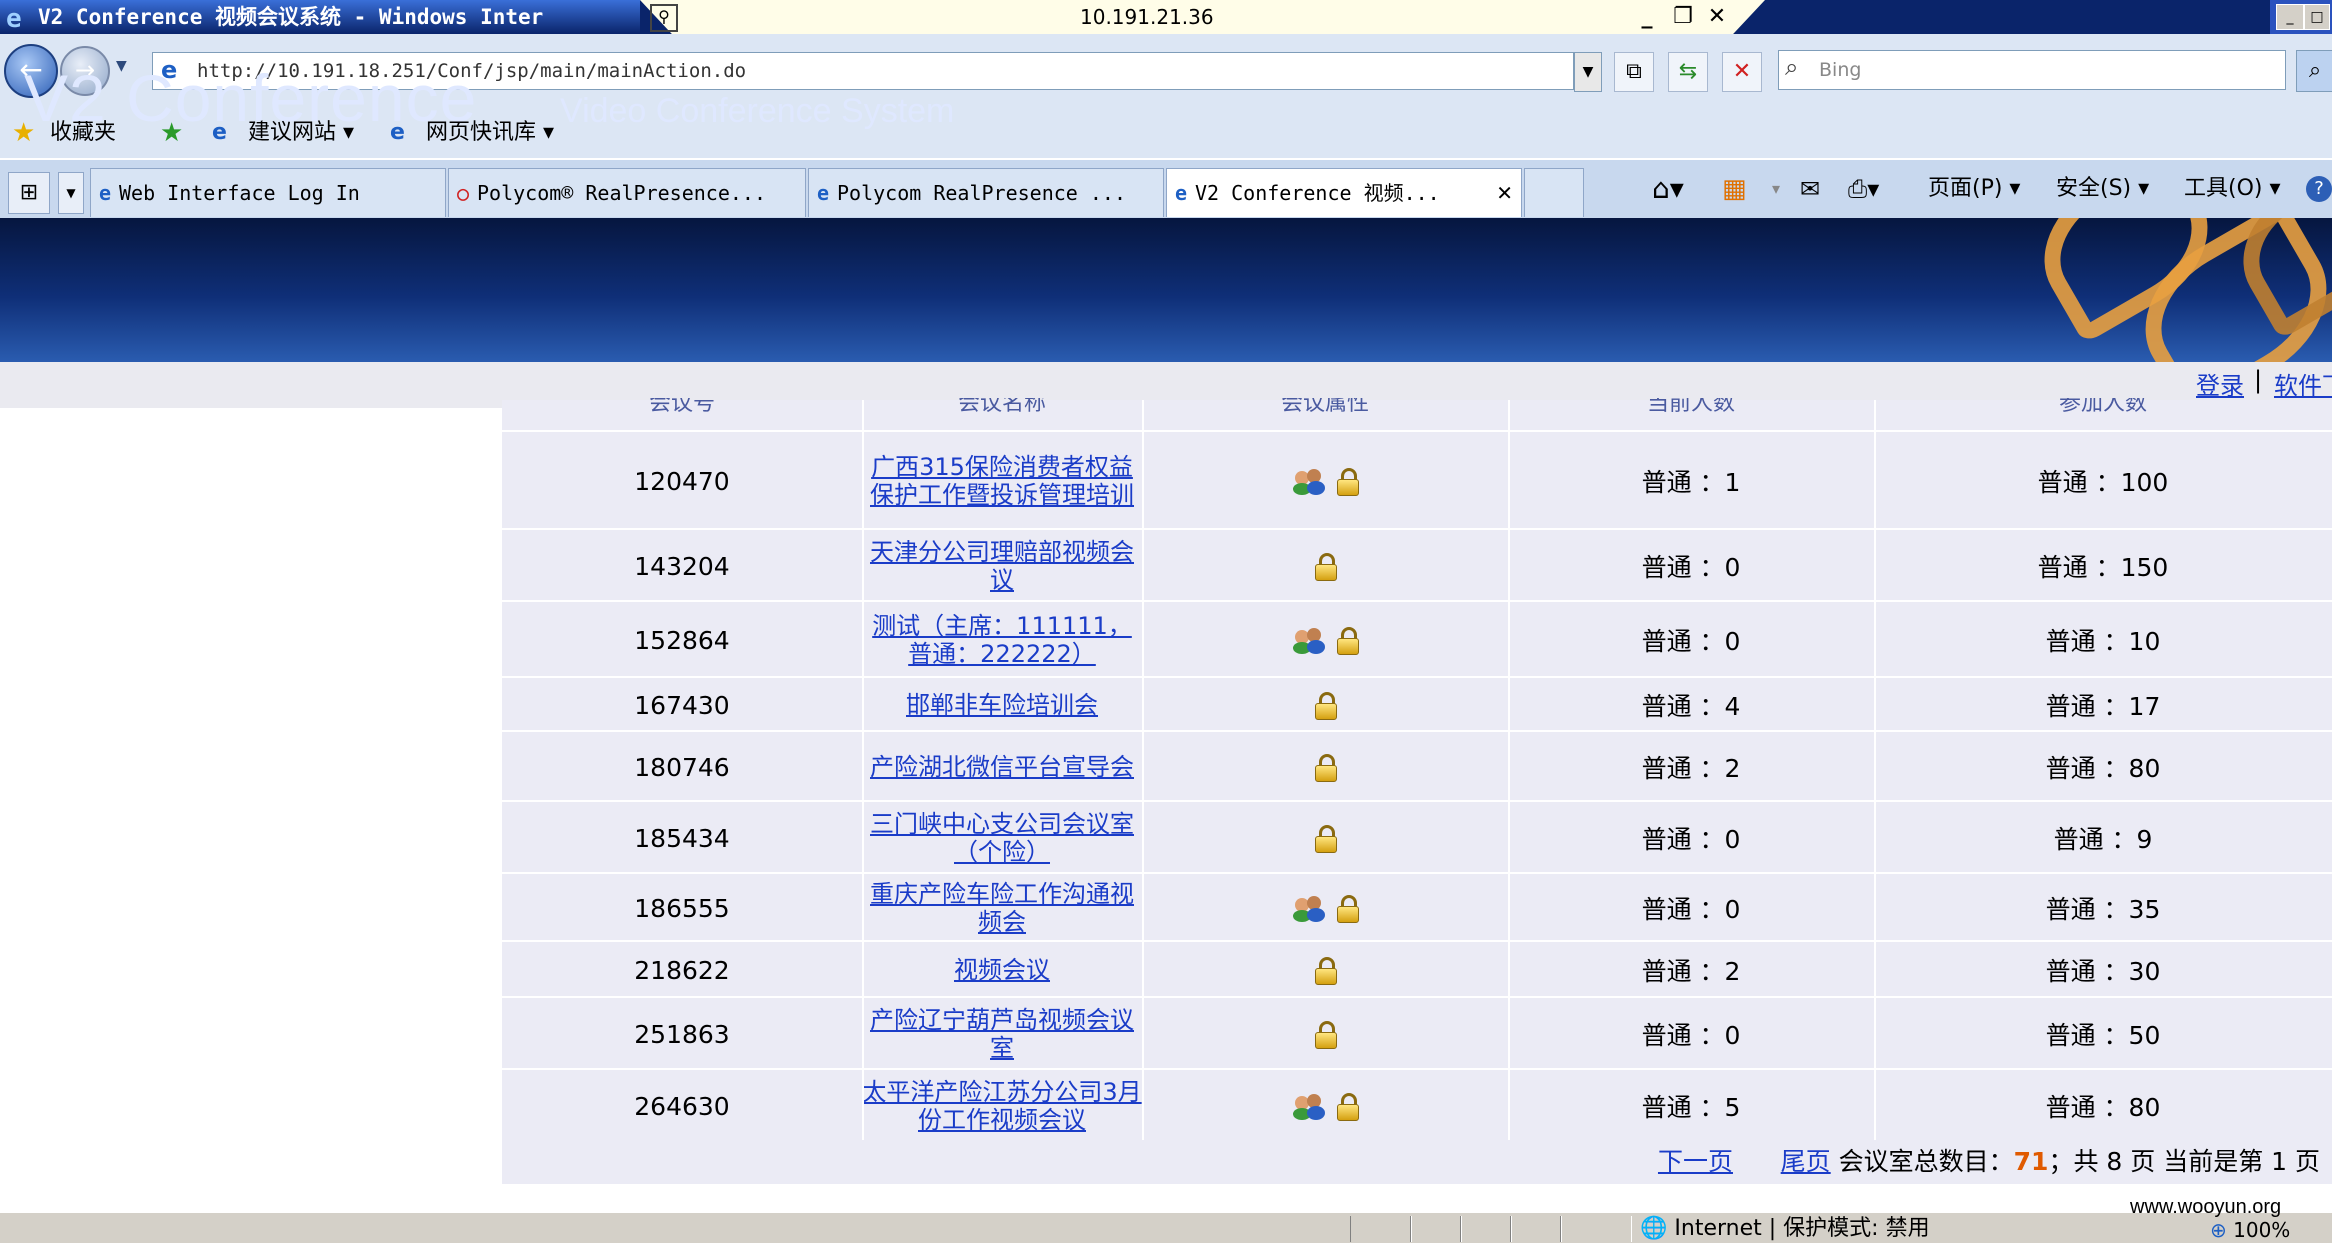 The image size is (2332, 1243). I want to click on tools-menu: 工具(O) ▾, so click(2232, 189).